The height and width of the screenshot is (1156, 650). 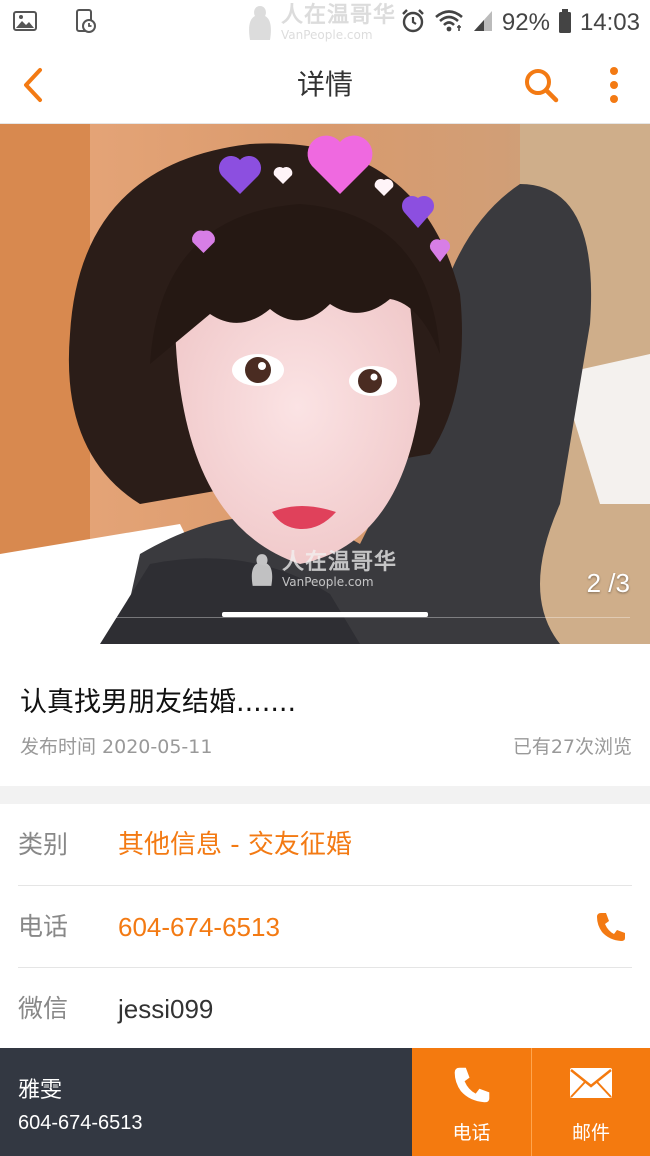 I want to click on wifi-icon, so click(x=449, y=23).